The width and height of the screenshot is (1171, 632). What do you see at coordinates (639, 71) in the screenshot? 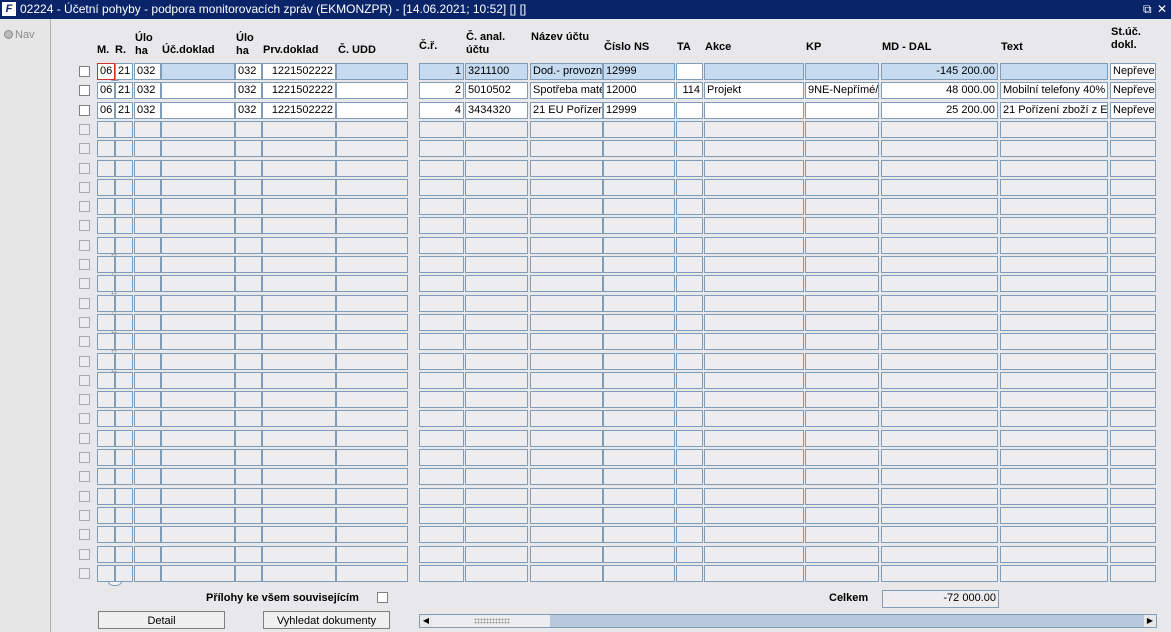
I see `cell-cislons: 12999` at bounding box center [639, 71].